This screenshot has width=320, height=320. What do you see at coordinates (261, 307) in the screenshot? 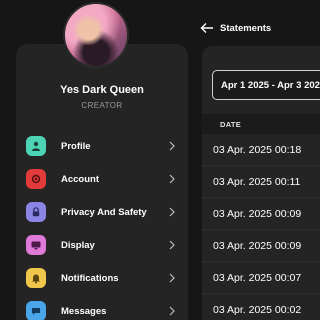
I see `table-row: 03 Apr. 2025 00:02` at bounding box center [261, 307].